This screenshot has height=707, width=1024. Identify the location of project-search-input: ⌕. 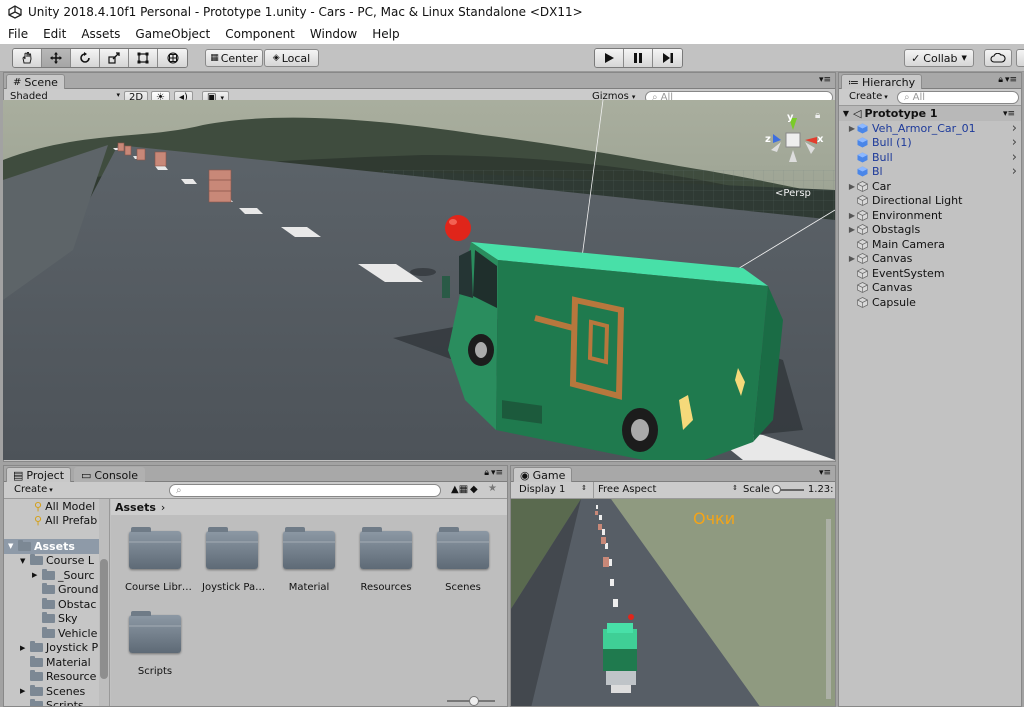
(305, 490).